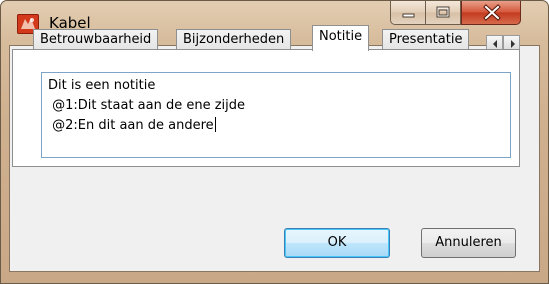 The height and width of the screenshot is (284, 549). Describe the element at coordinates (215, 124) in the screenshot. I see `text-caret` at that location.